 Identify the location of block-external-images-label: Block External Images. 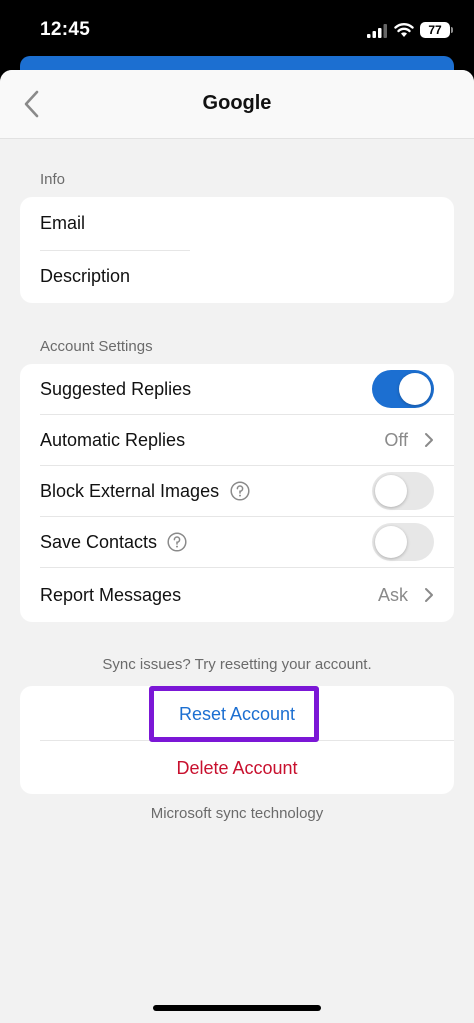
(130, 491).